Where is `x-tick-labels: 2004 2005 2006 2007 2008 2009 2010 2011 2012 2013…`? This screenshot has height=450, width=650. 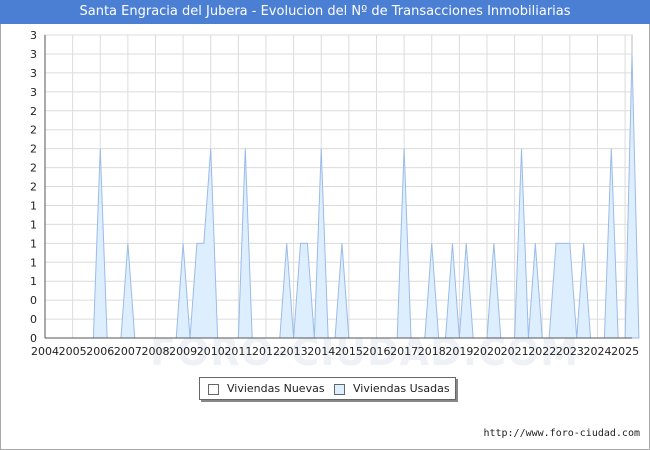 x-tick-labels: 2004 2005 2006 2007 2008 2009 2010 2011 2012 2013… is located at coordinates (335, 351).